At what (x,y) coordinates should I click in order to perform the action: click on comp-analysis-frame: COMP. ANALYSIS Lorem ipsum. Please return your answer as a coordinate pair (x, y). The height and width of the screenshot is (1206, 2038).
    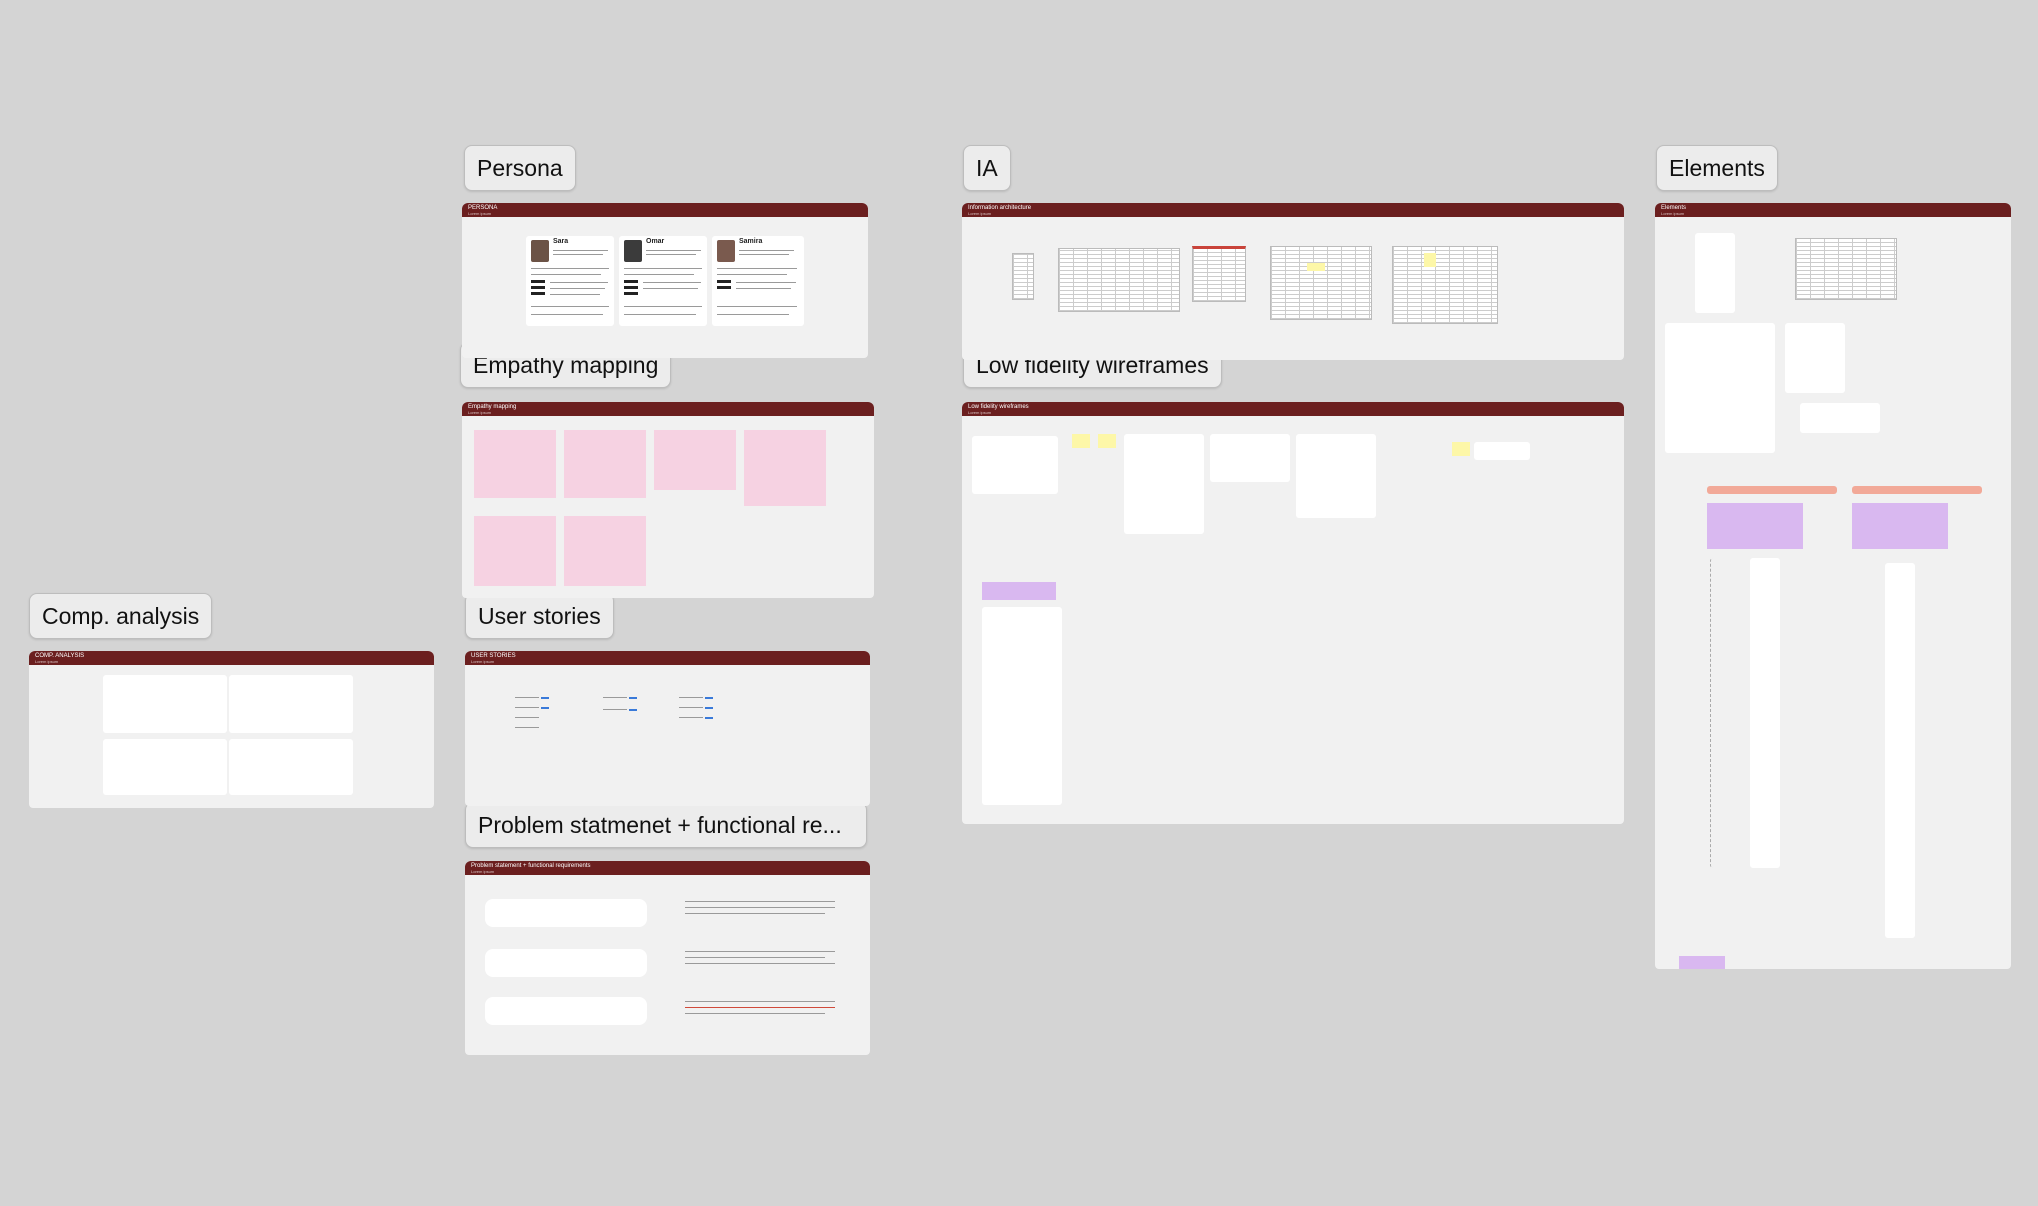
    Looking at the image, I should click on (231, 729).